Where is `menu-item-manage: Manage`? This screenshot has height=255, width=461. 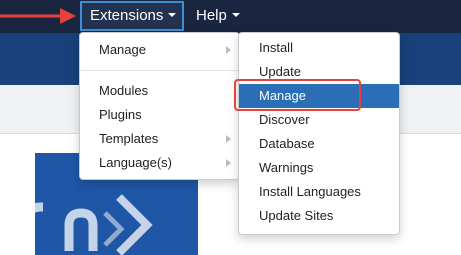 menu-item-manage: Manage is located at coordinates (159, 50).